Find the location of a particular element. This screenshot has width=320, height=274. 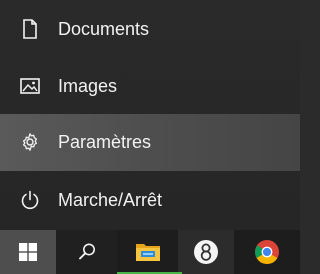

chrome-taskbar-button is located at coordinates (267, 252).